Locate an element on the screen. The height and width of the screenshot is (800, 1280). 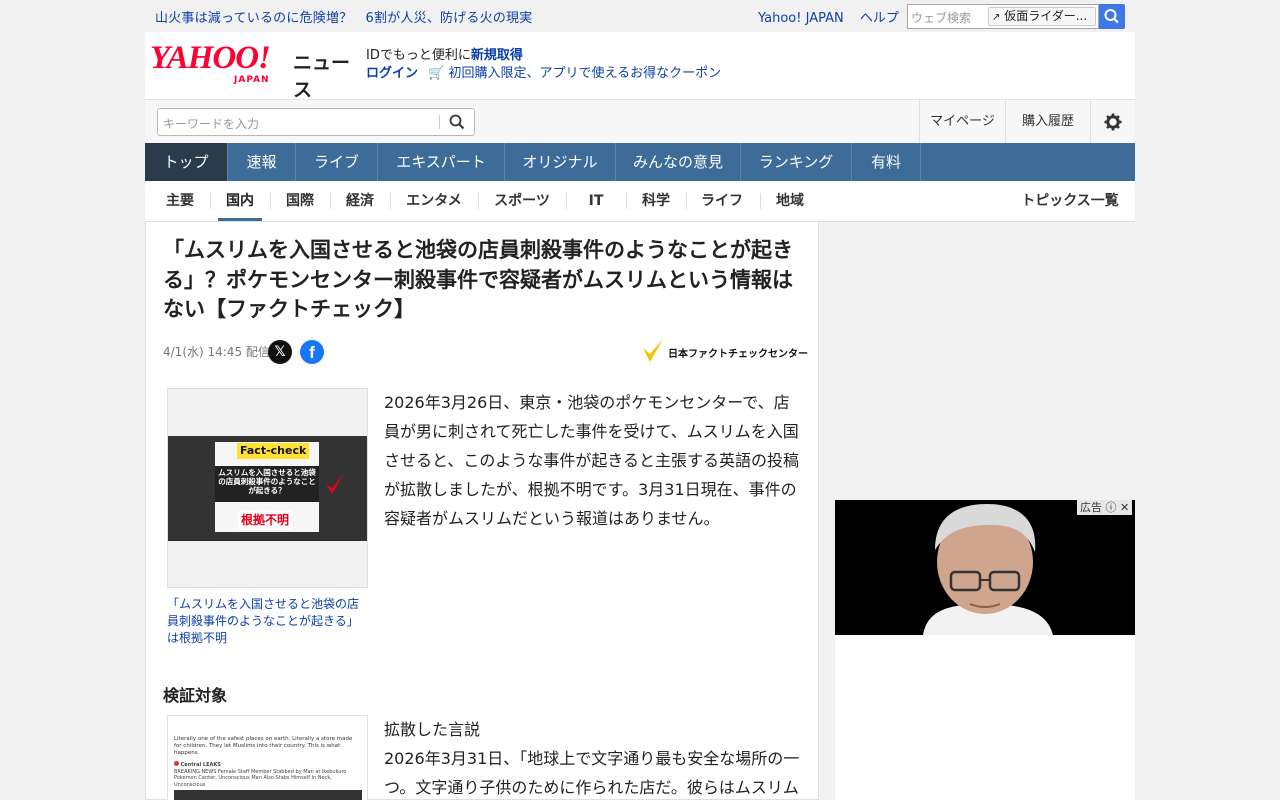
search-row: キーワードを入力 マイページ 購入履歴 is located at coordinates (640, 121).